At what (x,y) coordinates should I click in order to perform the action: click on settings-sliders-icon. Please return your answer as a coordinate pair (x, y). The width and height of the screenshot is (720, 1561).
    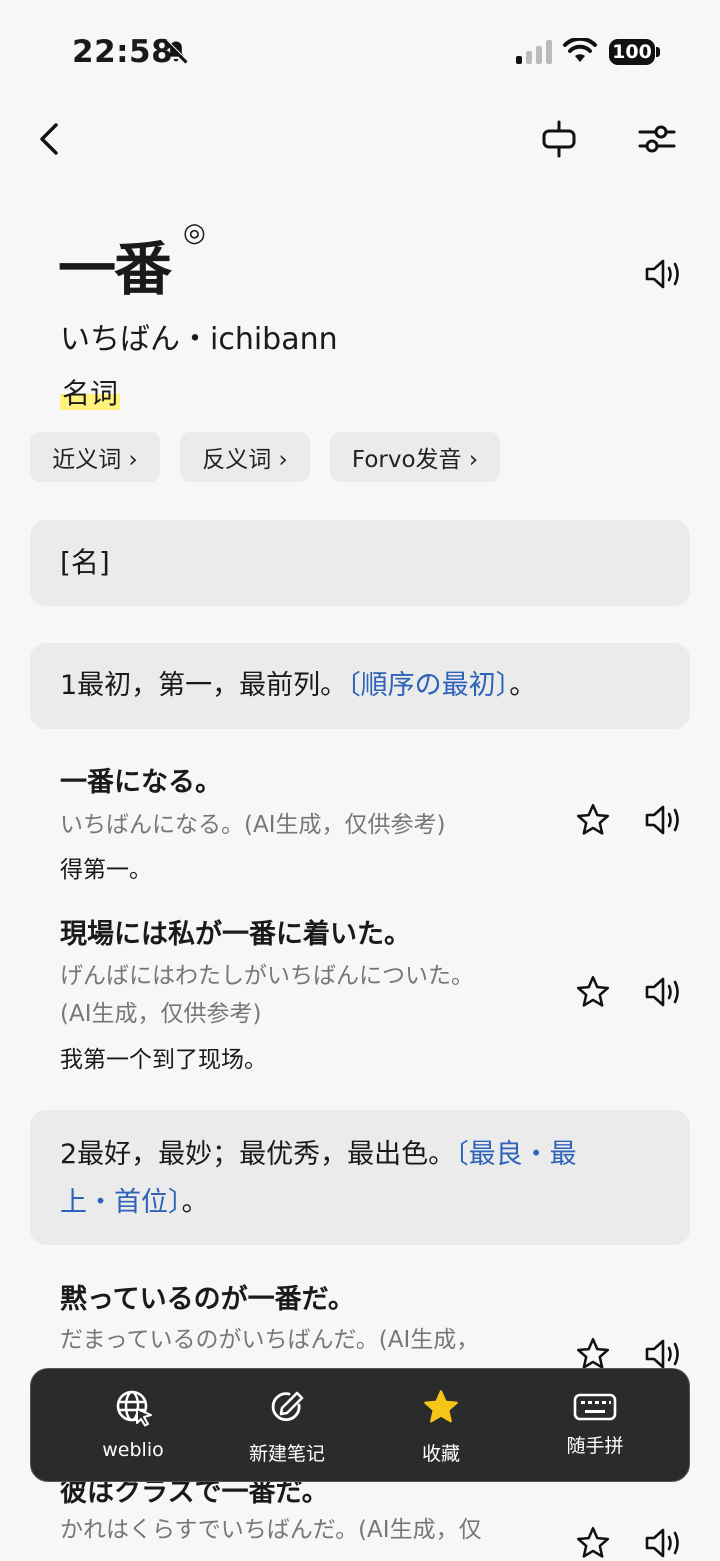
    Looking at the image, I should click on (657, 139).